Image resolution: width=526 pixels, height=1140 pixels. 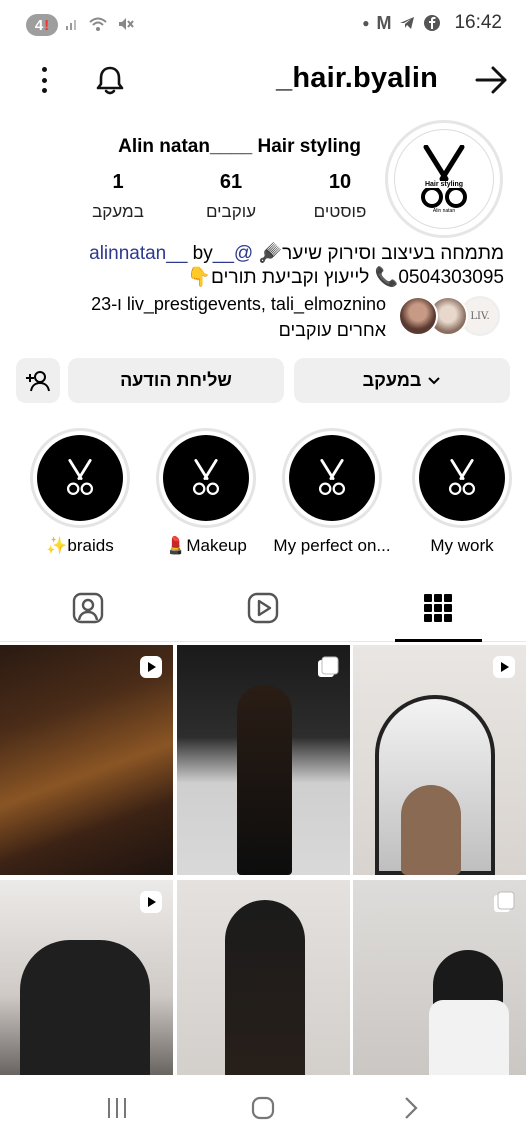 I want to click on add-user-icon, so click(x=38, y=380).